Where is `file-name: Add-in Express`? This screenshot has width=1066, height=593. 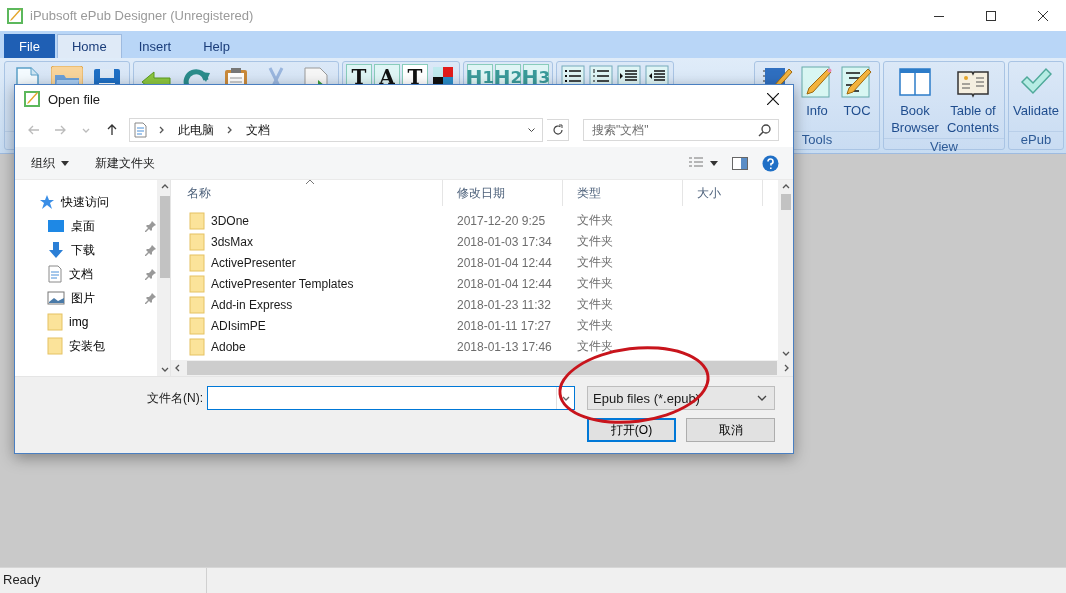
file-name: Add-in Express is located at coordinates (252, 304).